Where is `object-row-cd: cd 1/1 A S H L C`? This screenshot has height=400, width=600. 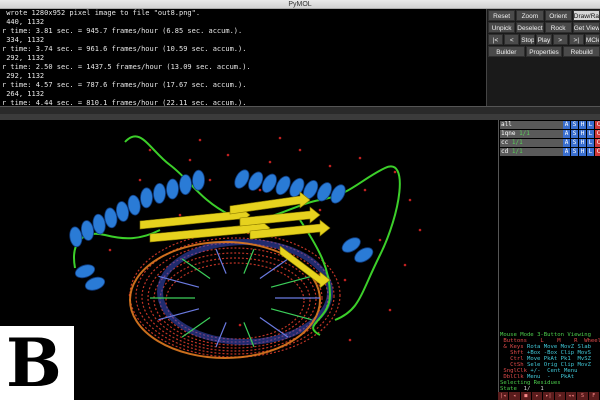 object-row-cd: cd 1/1 A S H L C is located at coordinates (550, 152).